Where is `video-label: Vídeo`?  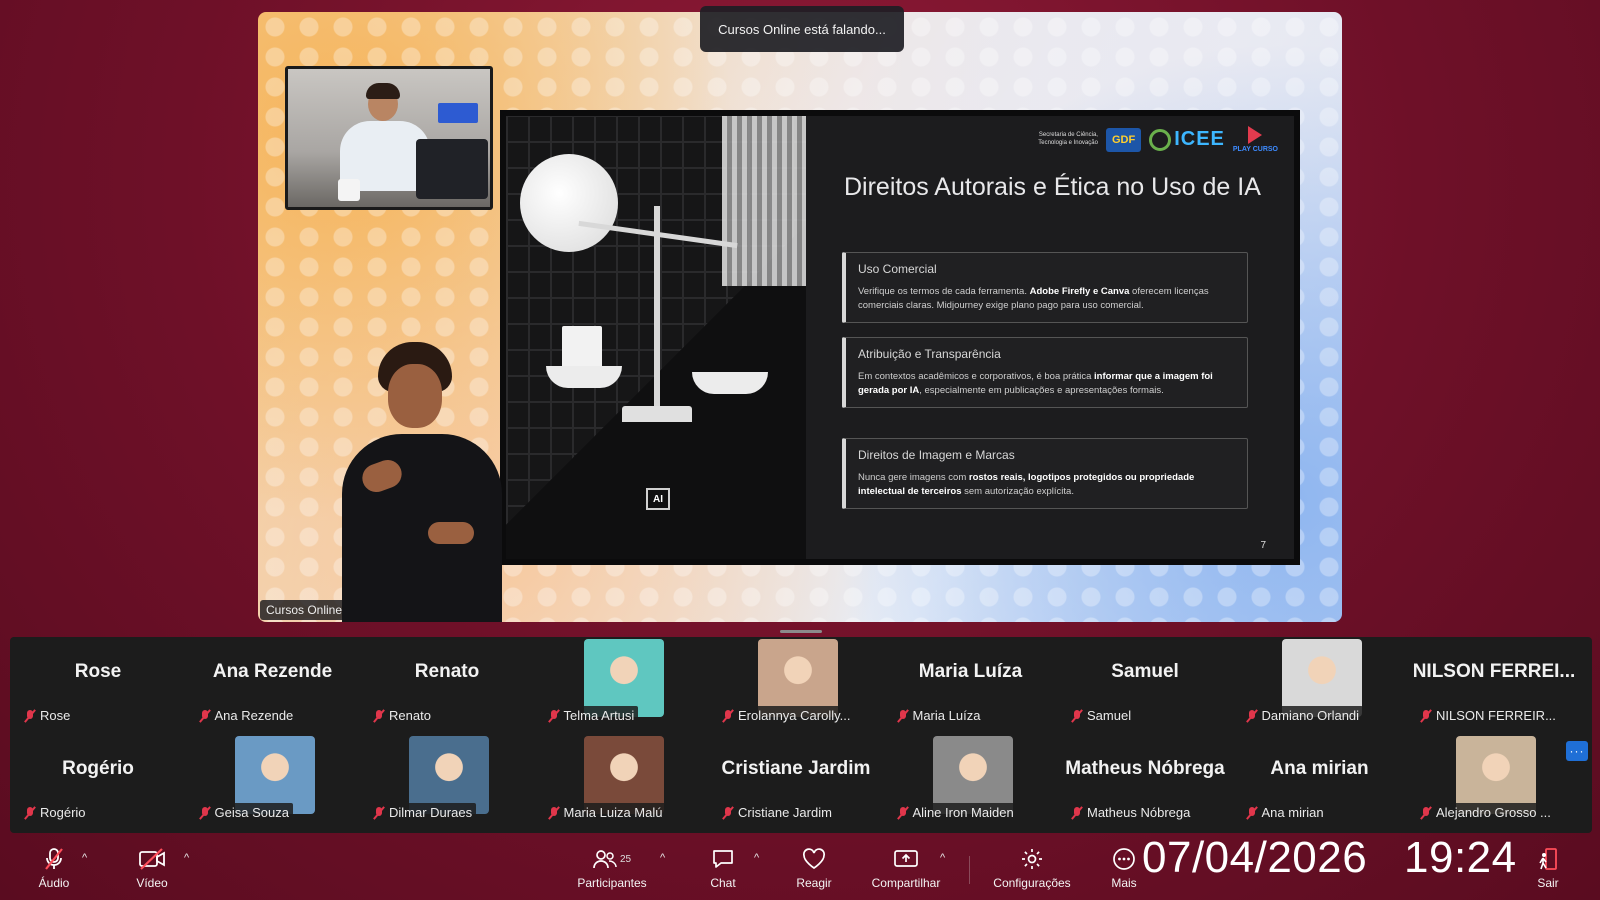
video-label: Vídeo is located at coordinates (152, 883).